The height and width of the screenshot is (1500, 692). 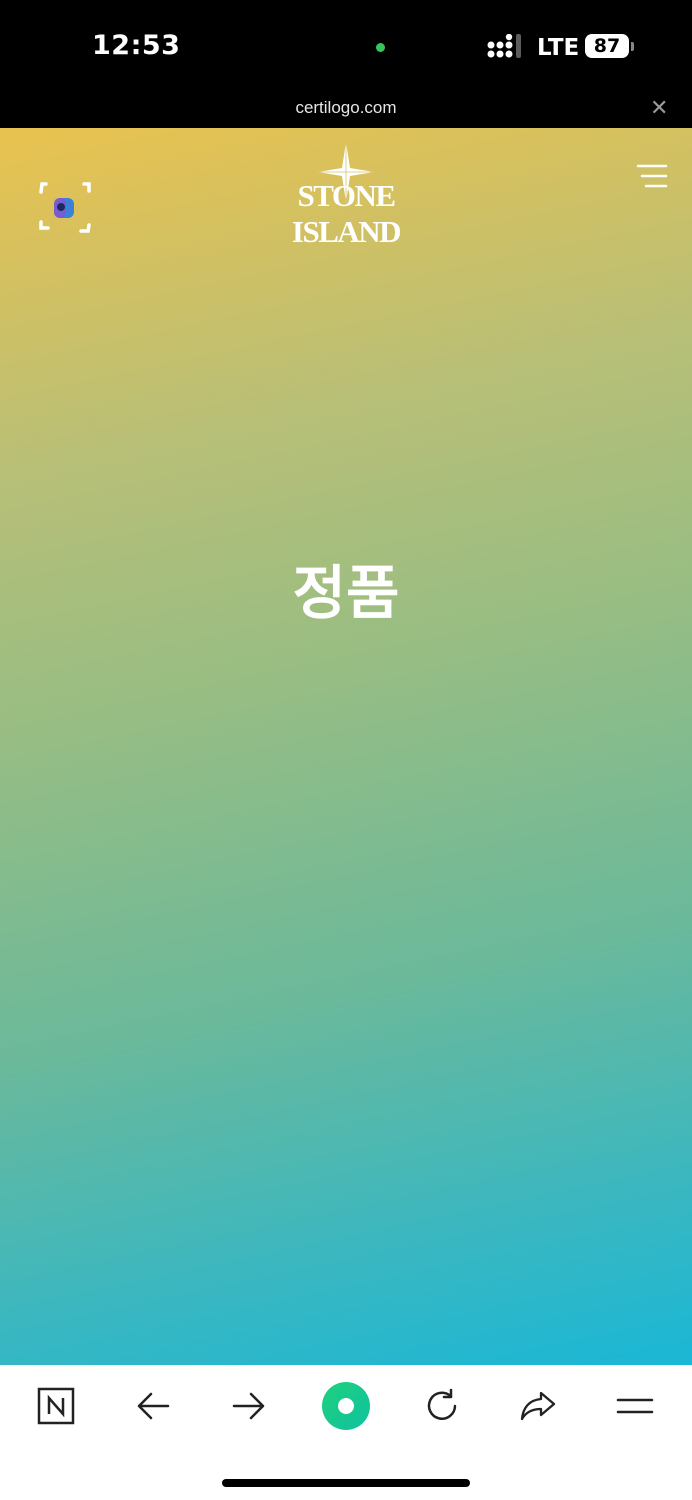 I want to click on hamburger-menu-icon, so click(x=650, y=176).